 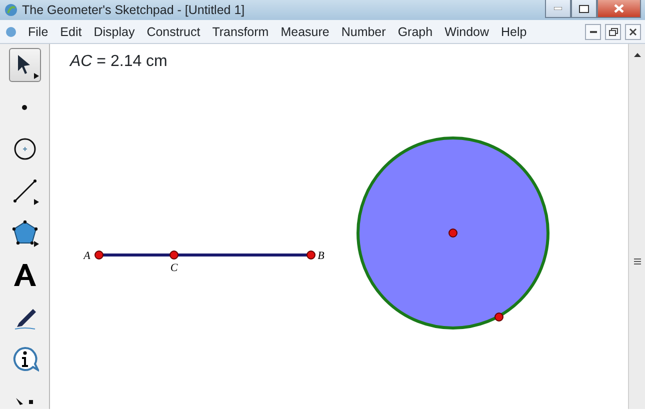 What do you see at coordinates (173, 31) in the screenshot?
I see `menu-item: Construct` at bounding box center [173, 31].